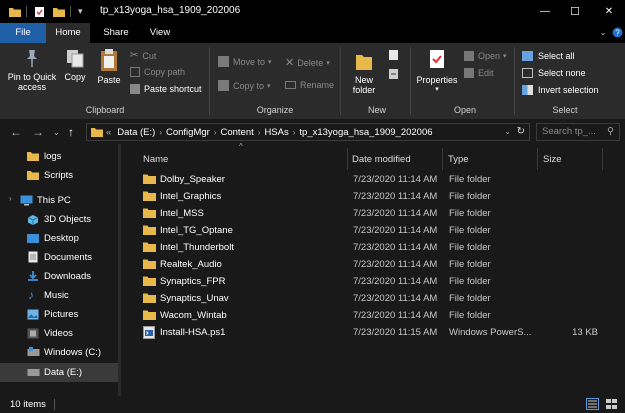  I want to click on nav-item-logs: logs, so click(59, 156).